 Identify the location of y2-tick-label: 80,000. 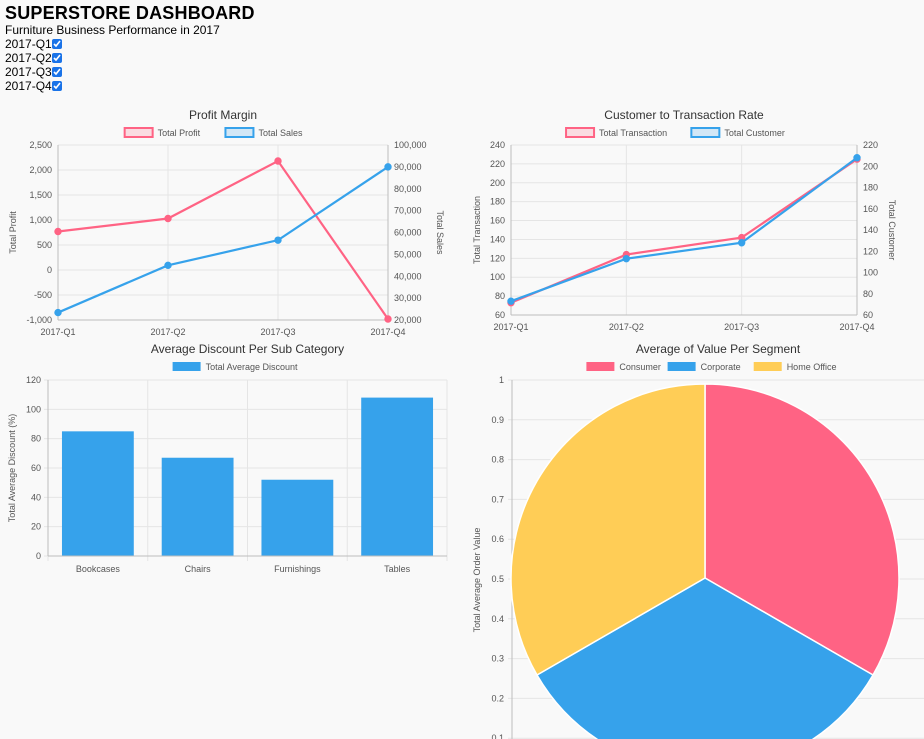
(408, 189).